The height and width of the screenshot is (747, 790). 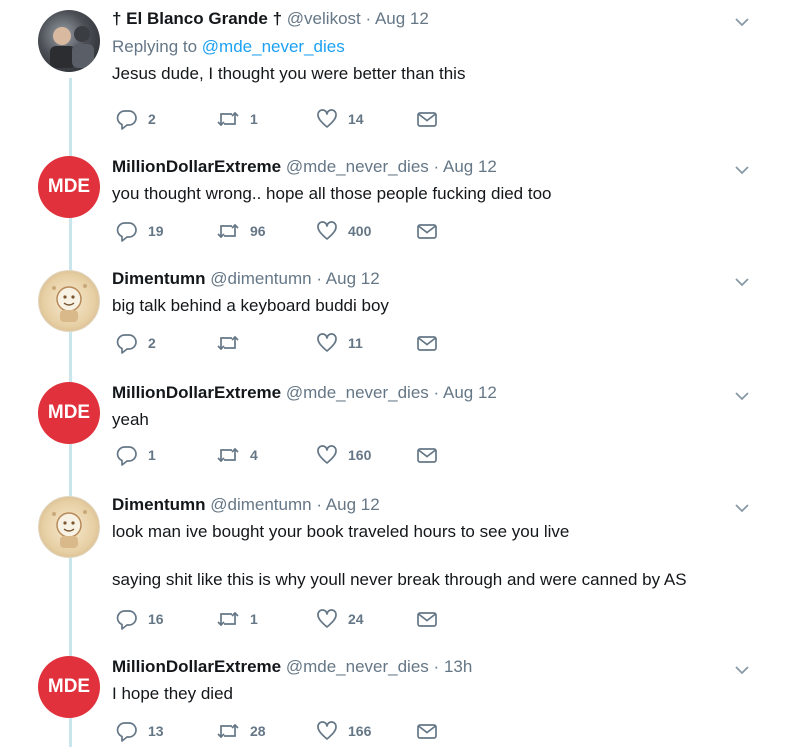 I want to click on like-count: 11, so click(x=355, y=343).